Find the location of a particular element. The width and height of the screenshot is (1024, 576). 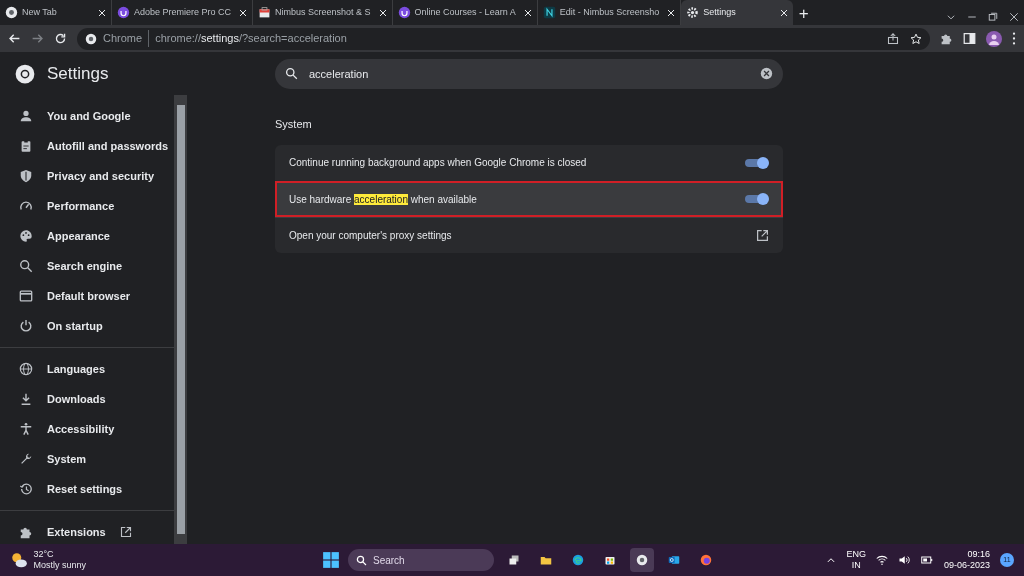

clock-time: 09:16 is located at coordinates (978, 554).